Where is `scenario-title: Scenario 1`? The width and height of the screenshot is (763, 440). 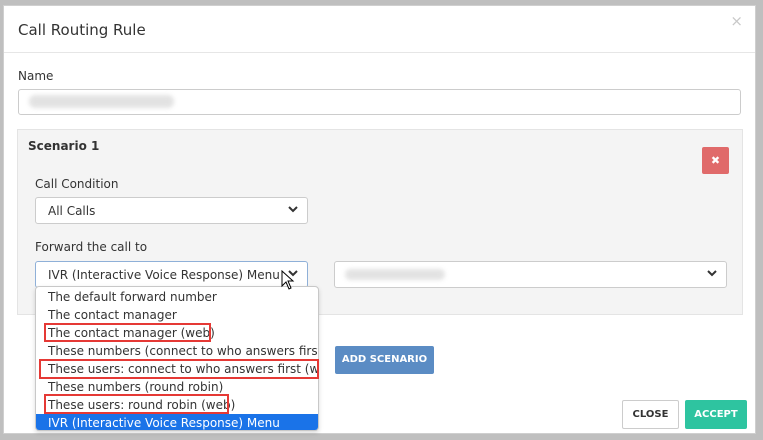
scenario-title: Scenario 1 is located at coordinates (64, 146).